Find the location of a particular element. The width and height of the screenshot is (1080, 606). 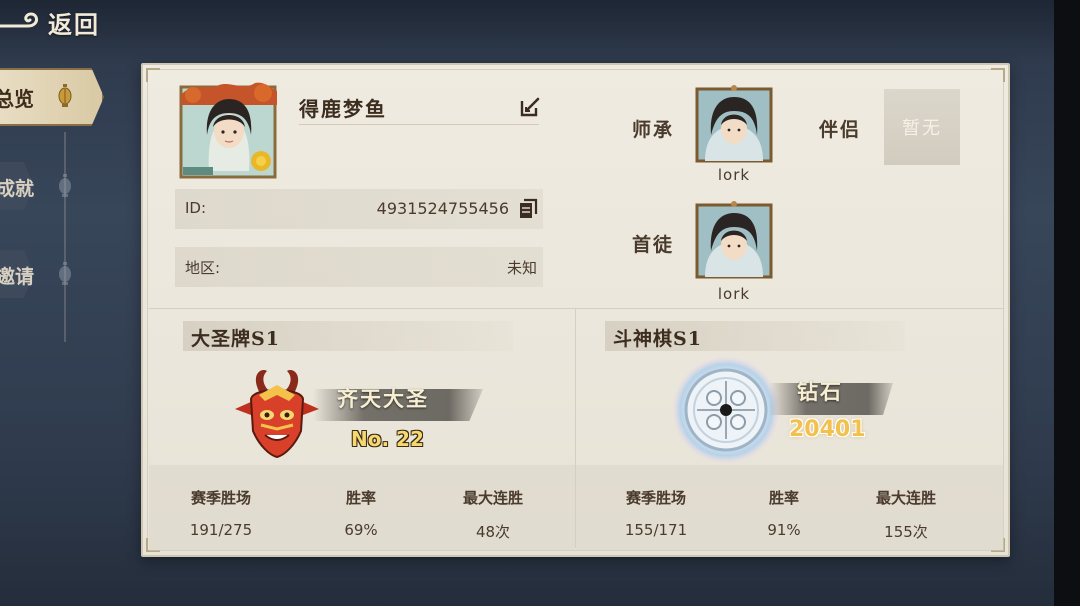

disciple-label: 首徒 is located at coordinates (653, 245).